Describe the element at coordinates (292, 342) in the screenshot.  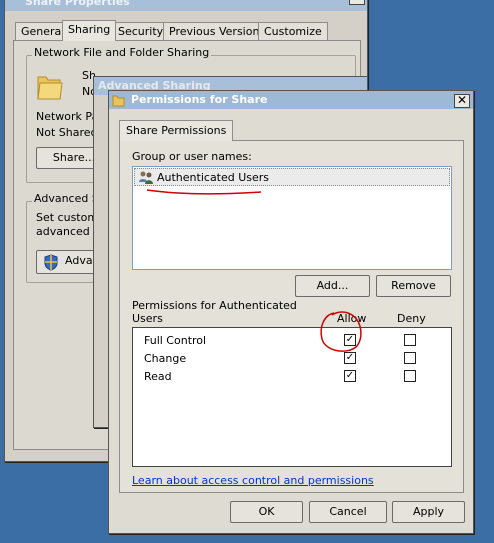
I see `permission-row: Full Control ✓` at that location.